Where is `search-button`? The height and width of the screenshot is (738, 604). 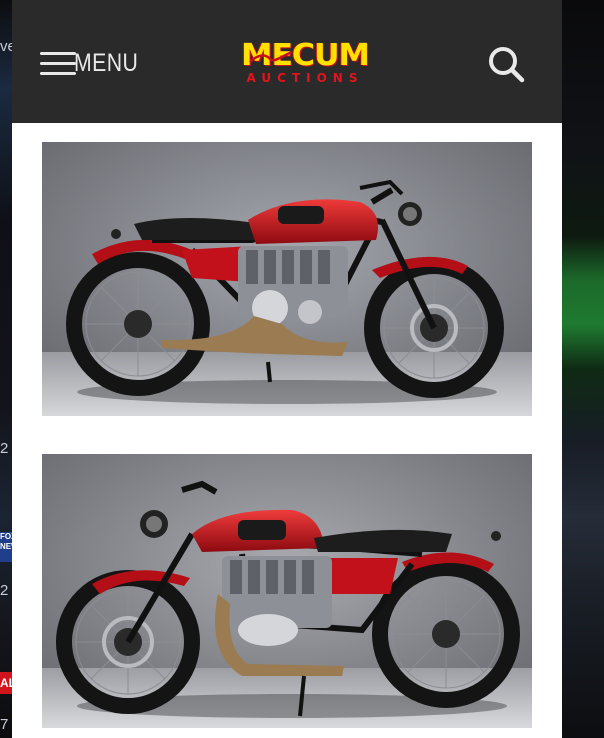 search-button is located at coordinates (506, 64).